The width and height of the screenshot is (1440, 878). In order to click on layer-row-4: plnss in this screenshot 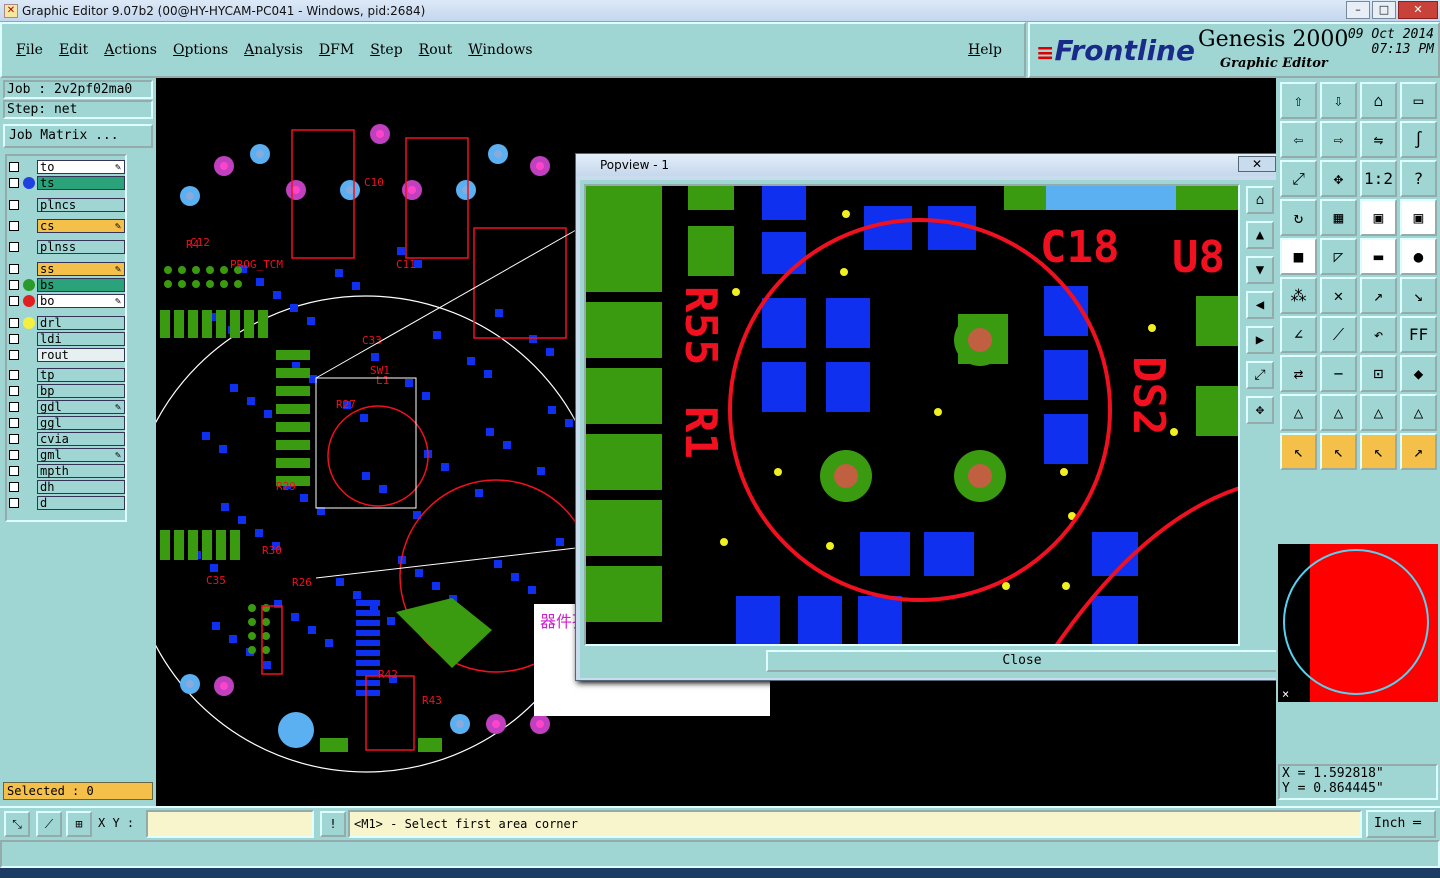, I will do `click(67, 247)`.